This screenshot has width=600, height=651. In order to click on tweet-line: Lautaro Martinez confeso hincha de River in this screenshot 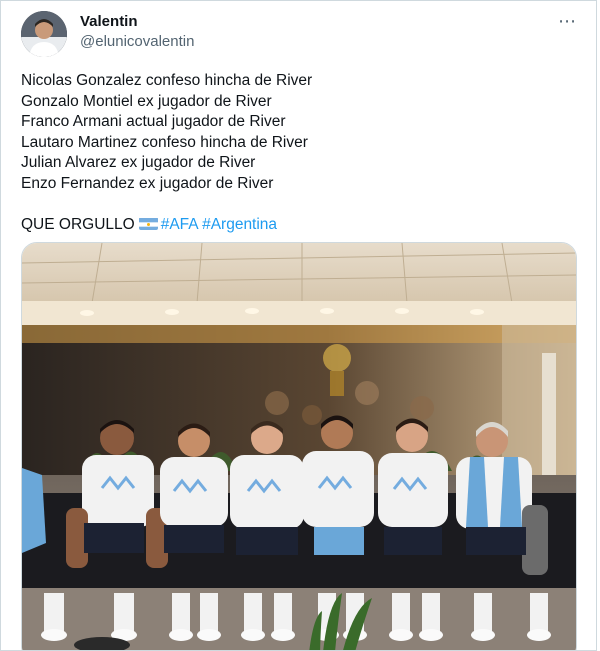, I will do `click(164, 142)`.